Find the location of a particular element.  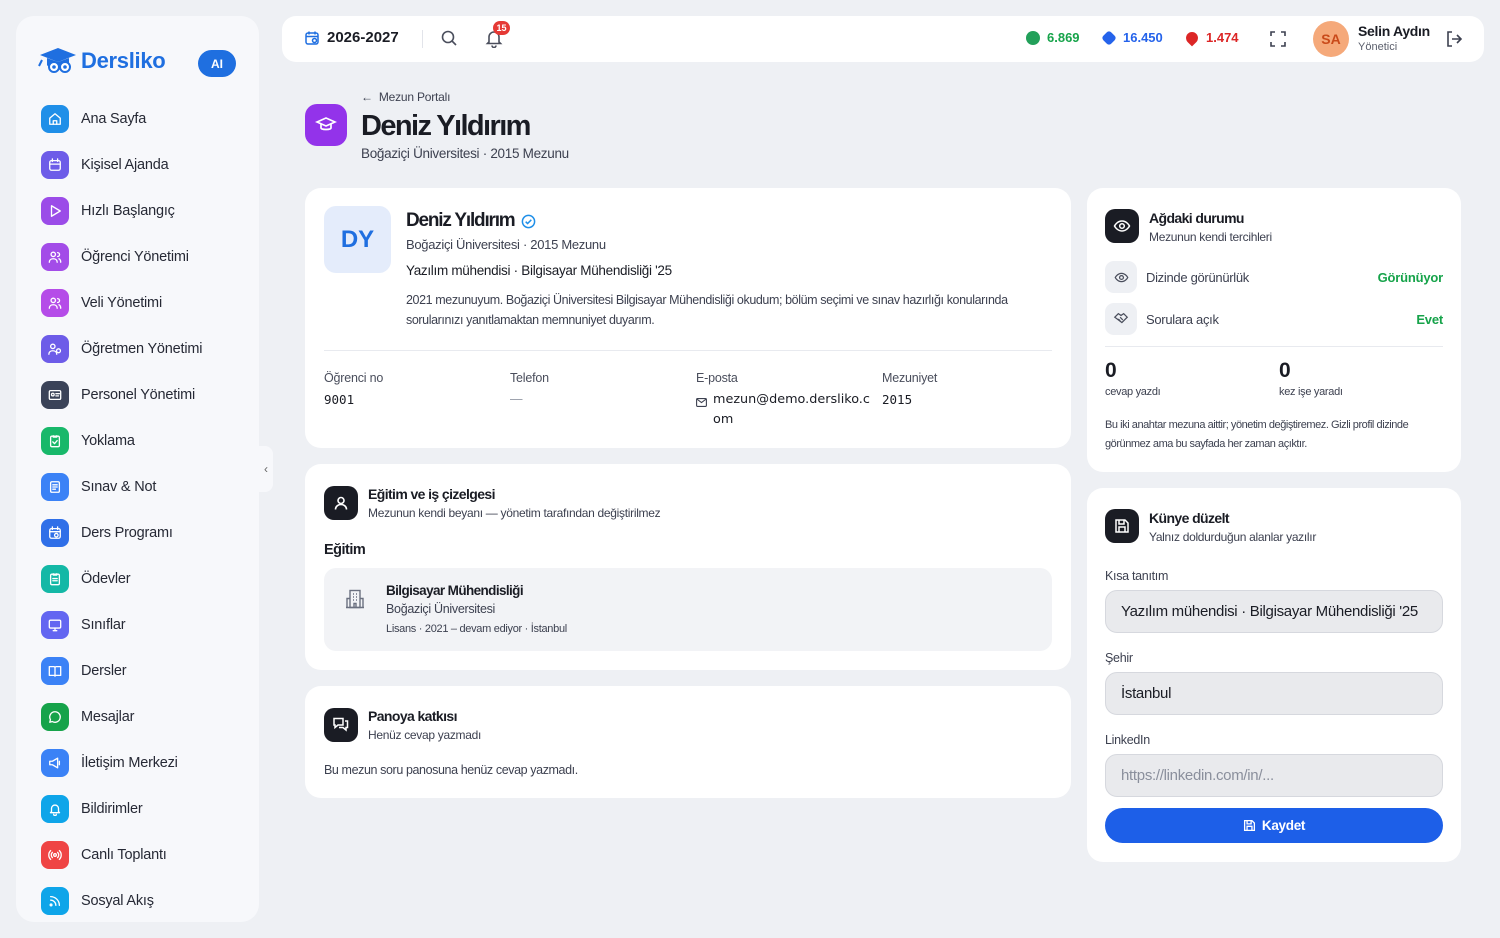

sidebar-item-label: İletişim Merkezi is located at coordinates (129, 763).